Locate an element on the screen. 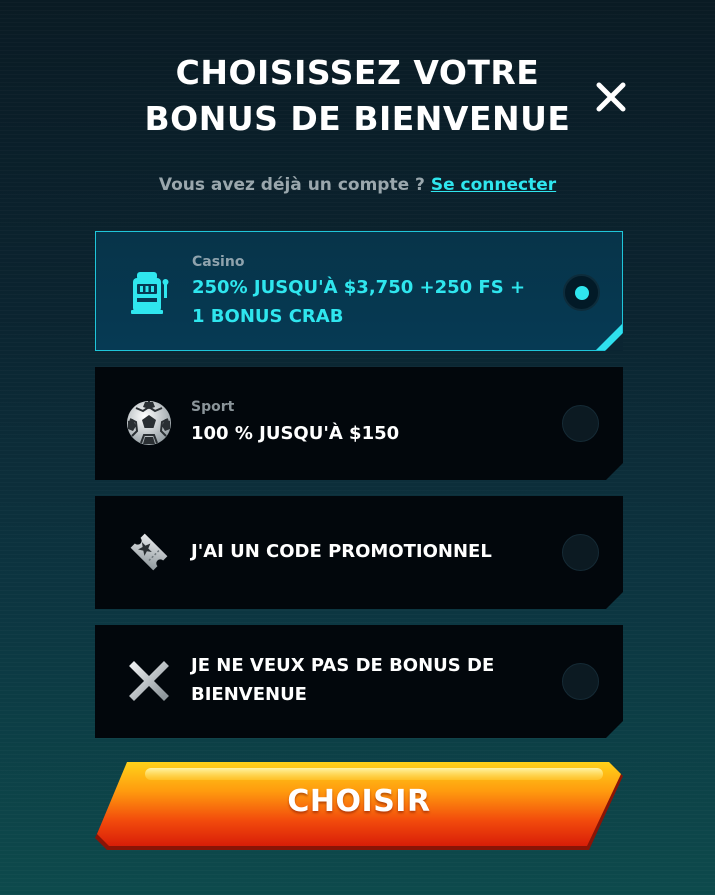  login-prompt: Vous avez déjà un compte ? Se connecter is located at coordinates (357, 185).